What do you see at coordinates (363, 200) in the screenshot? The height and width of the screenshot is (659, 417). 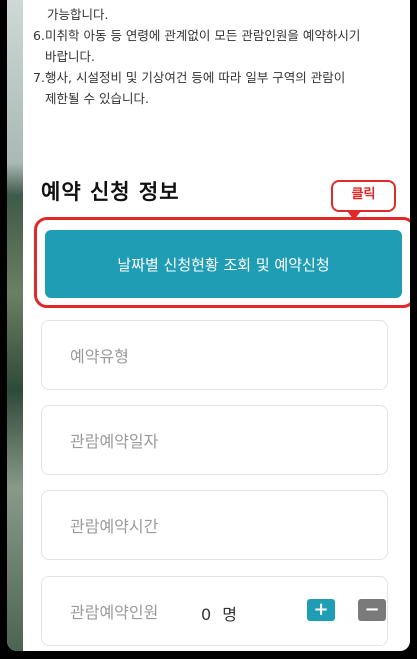 I see `click-callout: 클릭` at bounding box center [363, 200].